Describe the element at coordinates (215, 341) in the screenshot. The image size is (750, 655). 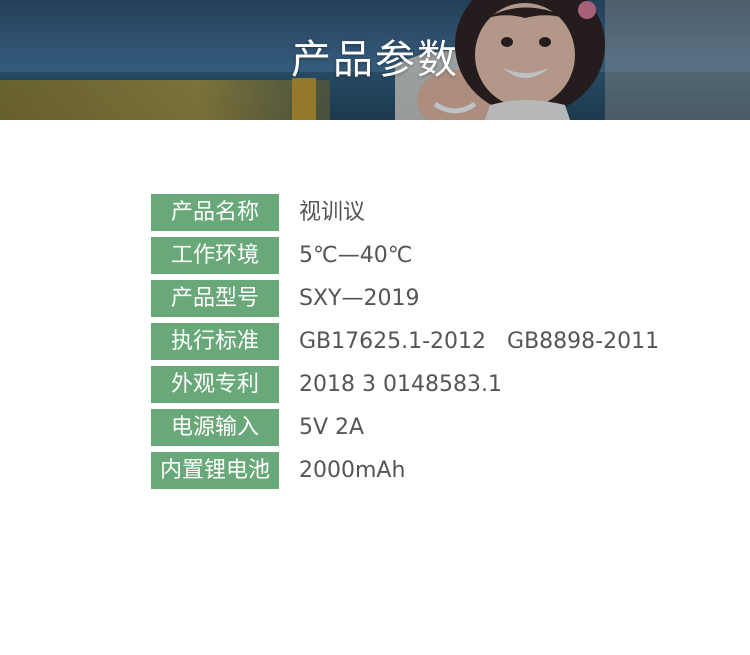
I see `spec-label: 执行标准` at that location.